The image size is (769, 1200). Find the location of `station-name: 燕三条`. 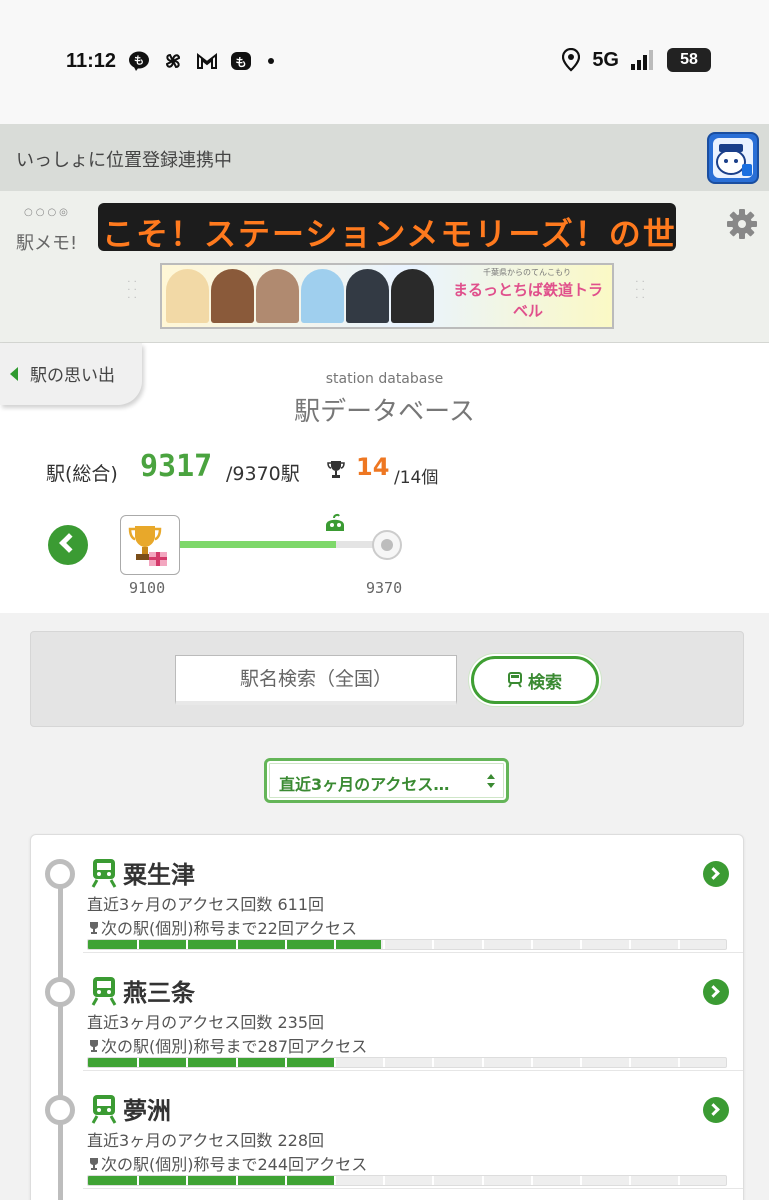

station-name: 燕三条 is located at coordinates (159, 993).